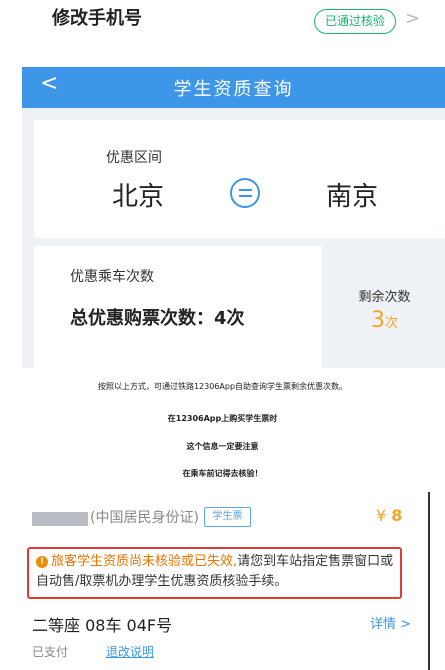 This screenshot has height=670, width=445. I want to click on destination-city: 南京, so click(352, 197).